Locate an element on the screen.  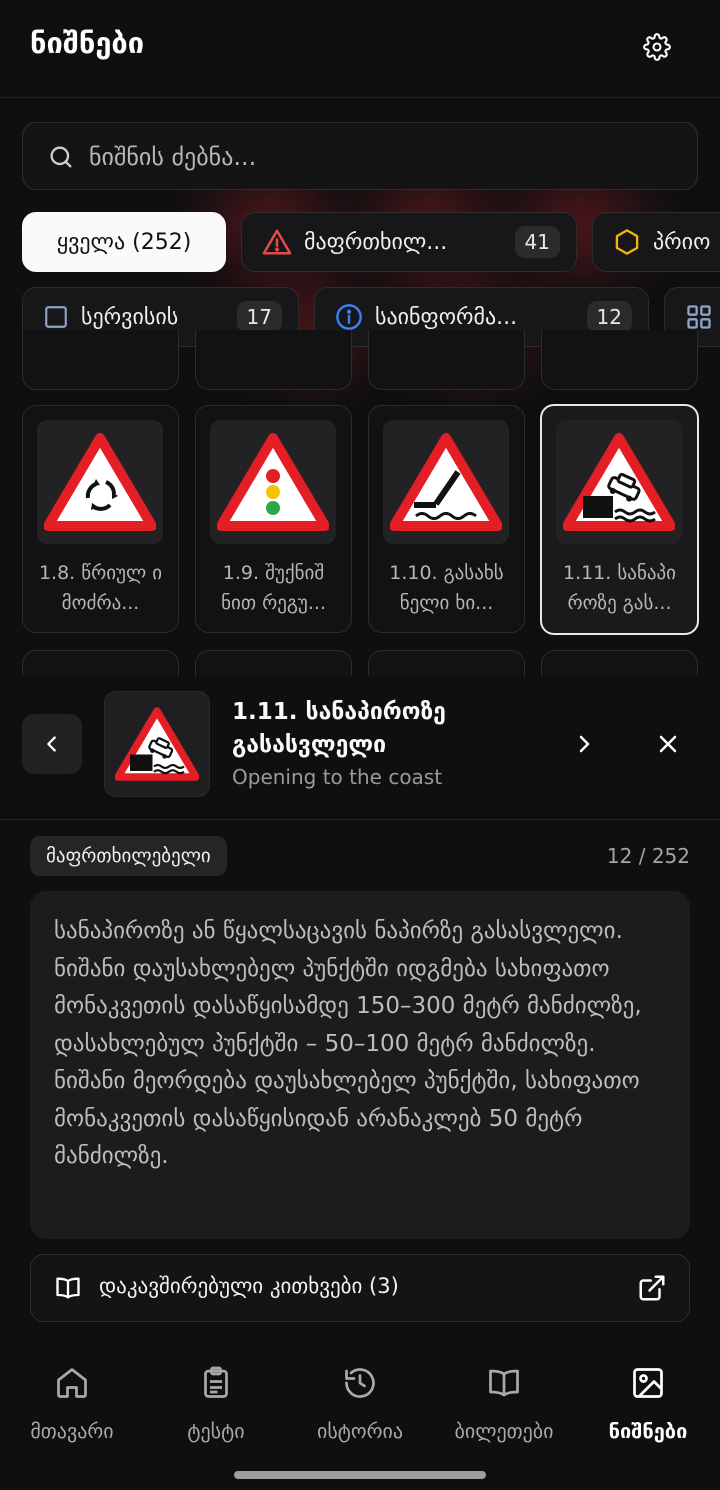
detail-sign-image is located at coordinates (157, 744).